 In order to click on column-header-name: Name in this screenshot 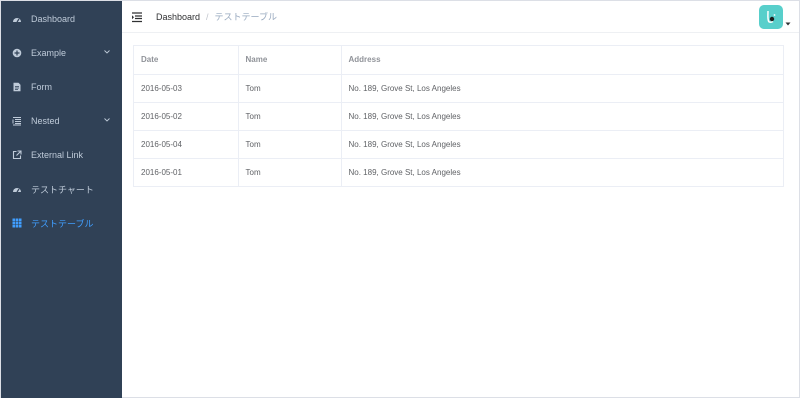, I will do `click(290, 60)`.